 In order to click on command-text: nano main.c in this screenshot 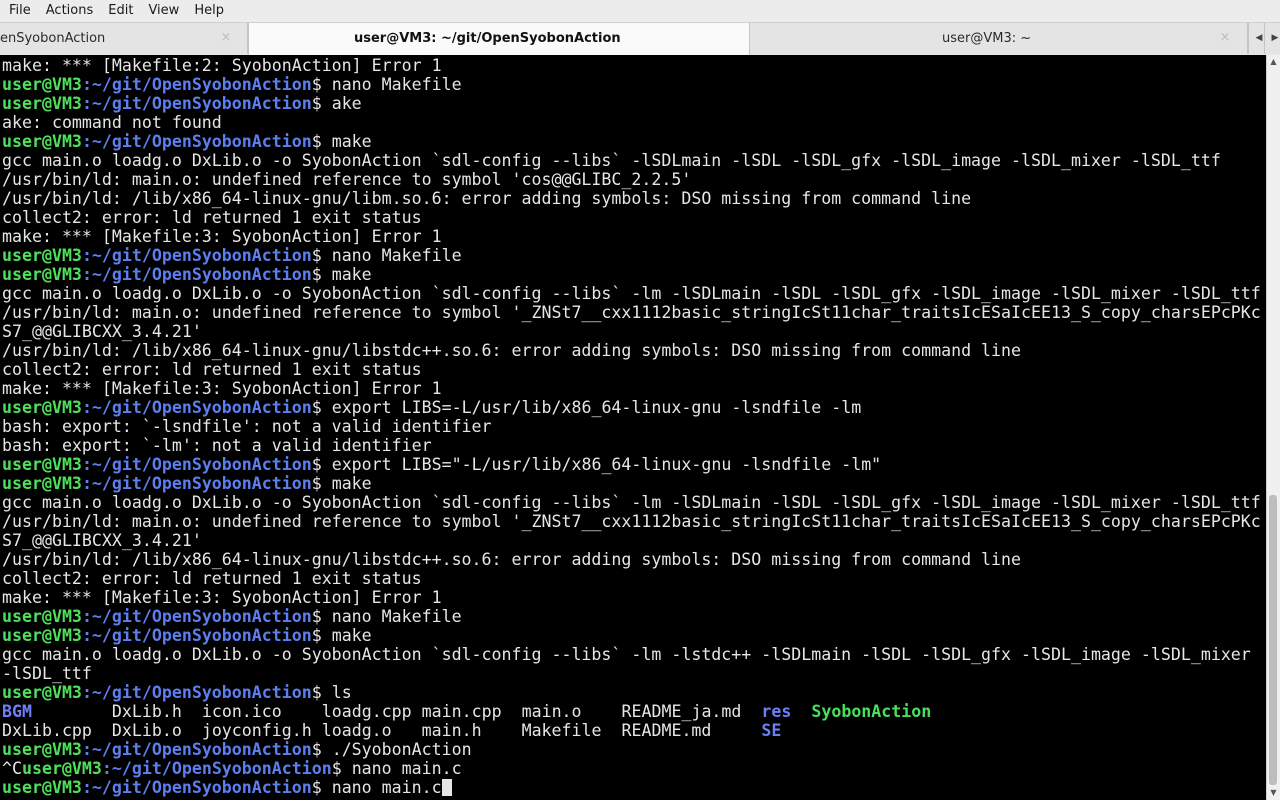, I will do `click(406, 768)`.